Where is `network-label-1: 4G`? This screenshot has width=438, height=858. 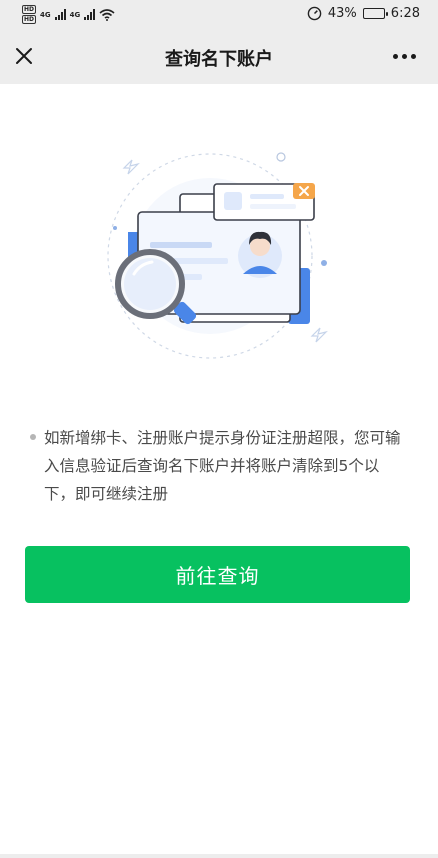
network-label-1: 4G is located at coordinates (45, 14).